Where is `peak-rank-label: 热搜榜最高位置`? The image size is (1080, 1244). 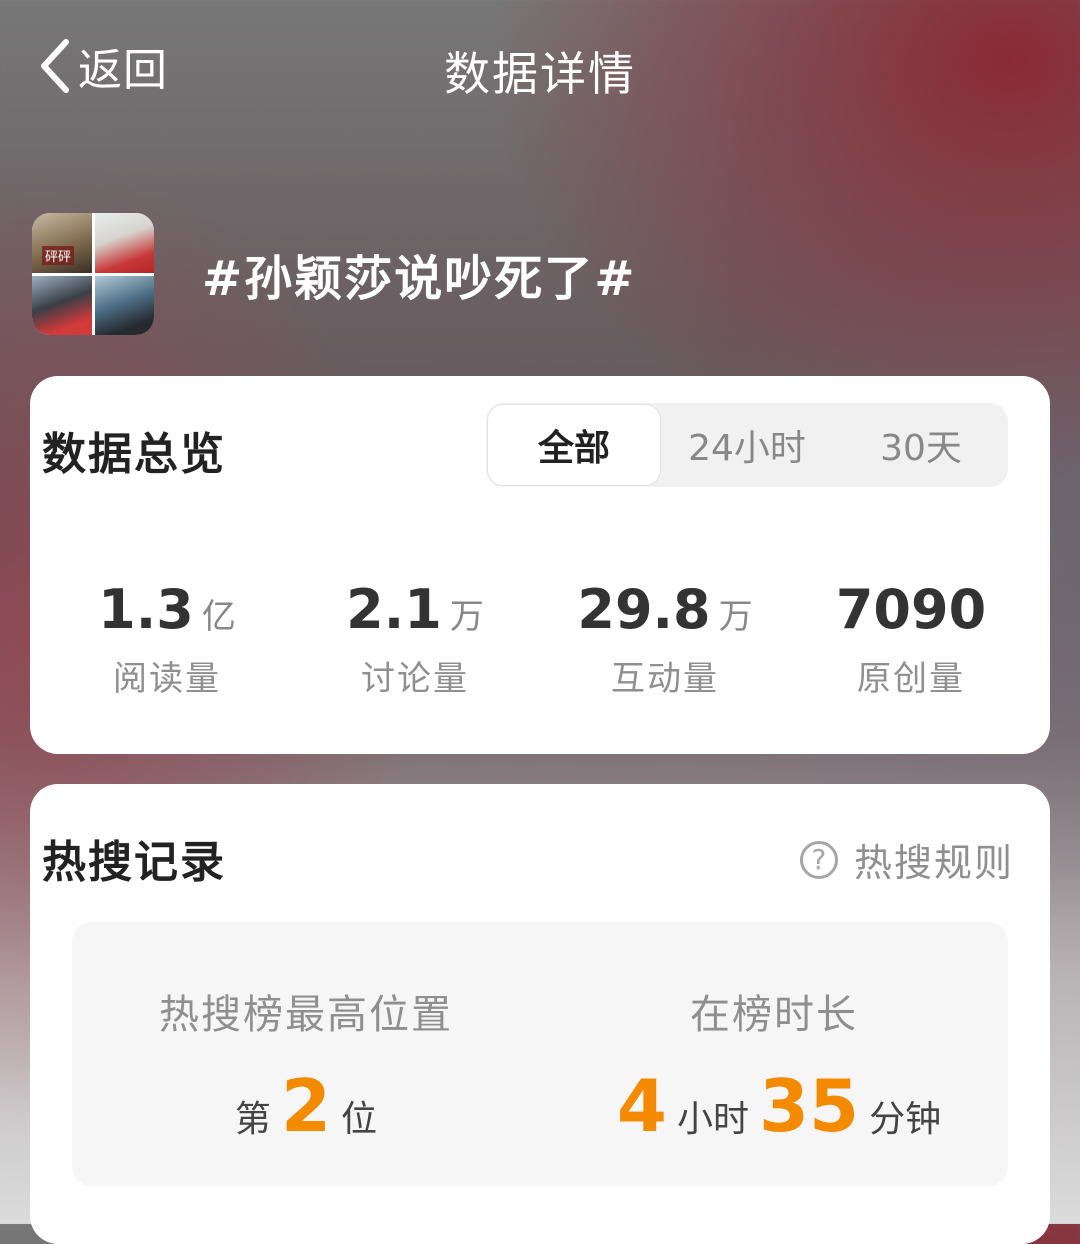 peak-rank-label: 热搜榜最高位置 is located at coordinates (306, 1015).